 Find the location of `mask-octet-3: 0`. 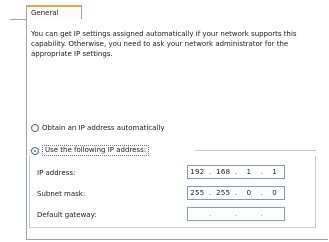

mask-octet-3: 0 is located at coordinates (249, 193).